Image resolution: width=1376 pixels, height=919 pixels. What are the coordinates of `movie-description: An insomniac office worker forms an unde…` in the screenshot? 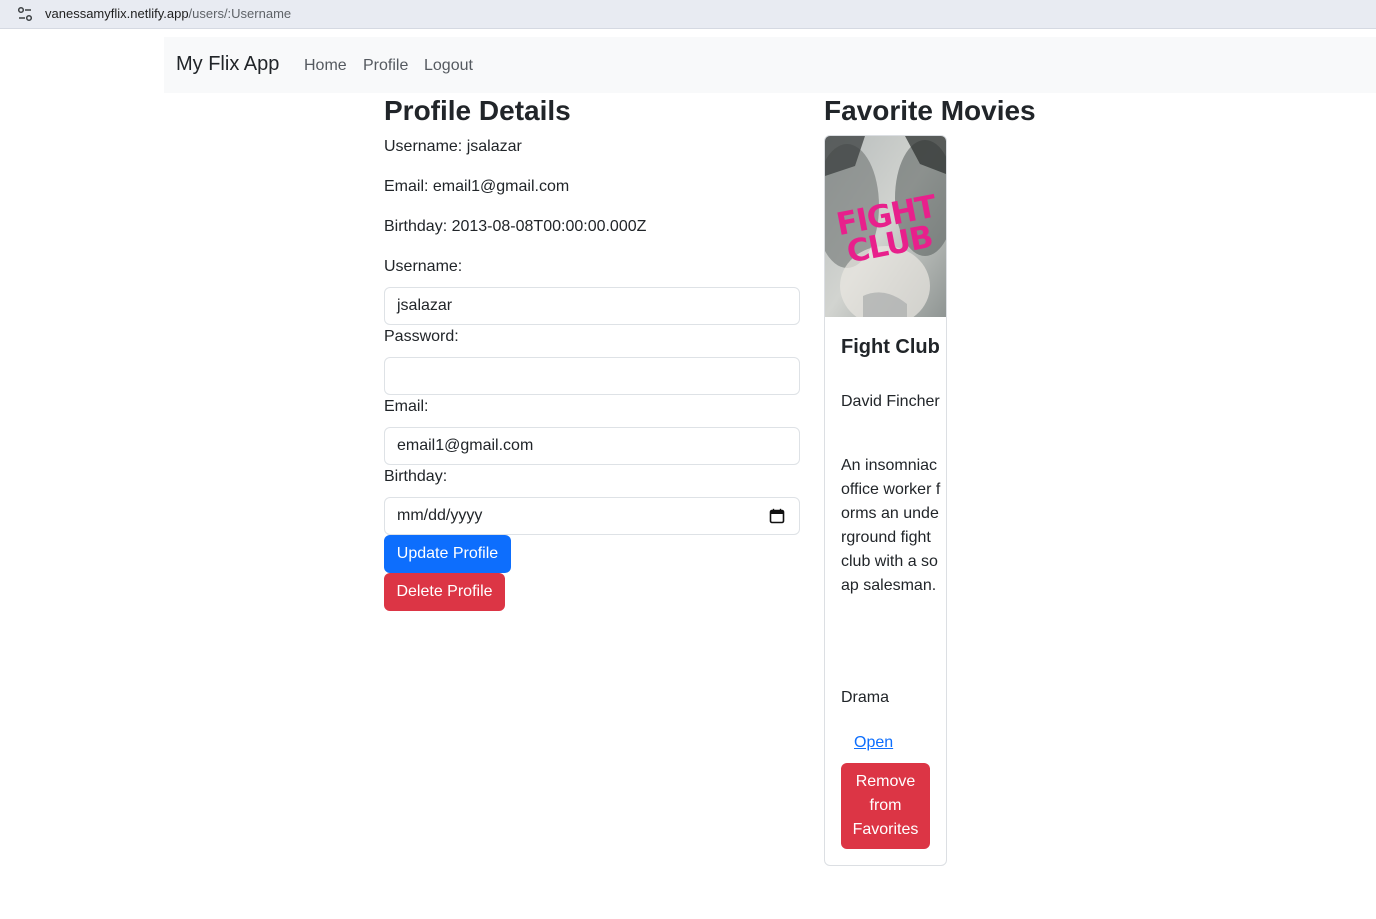 It's located at (891, 525).